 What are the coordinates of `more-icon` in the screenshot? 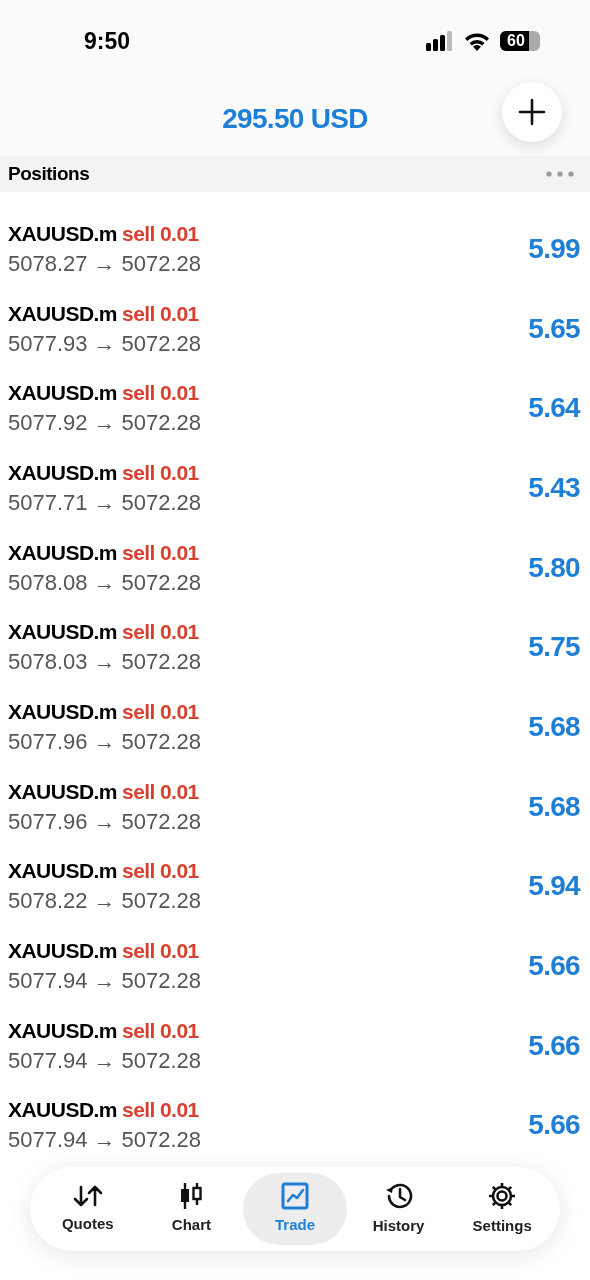 It's located at (560, 174).